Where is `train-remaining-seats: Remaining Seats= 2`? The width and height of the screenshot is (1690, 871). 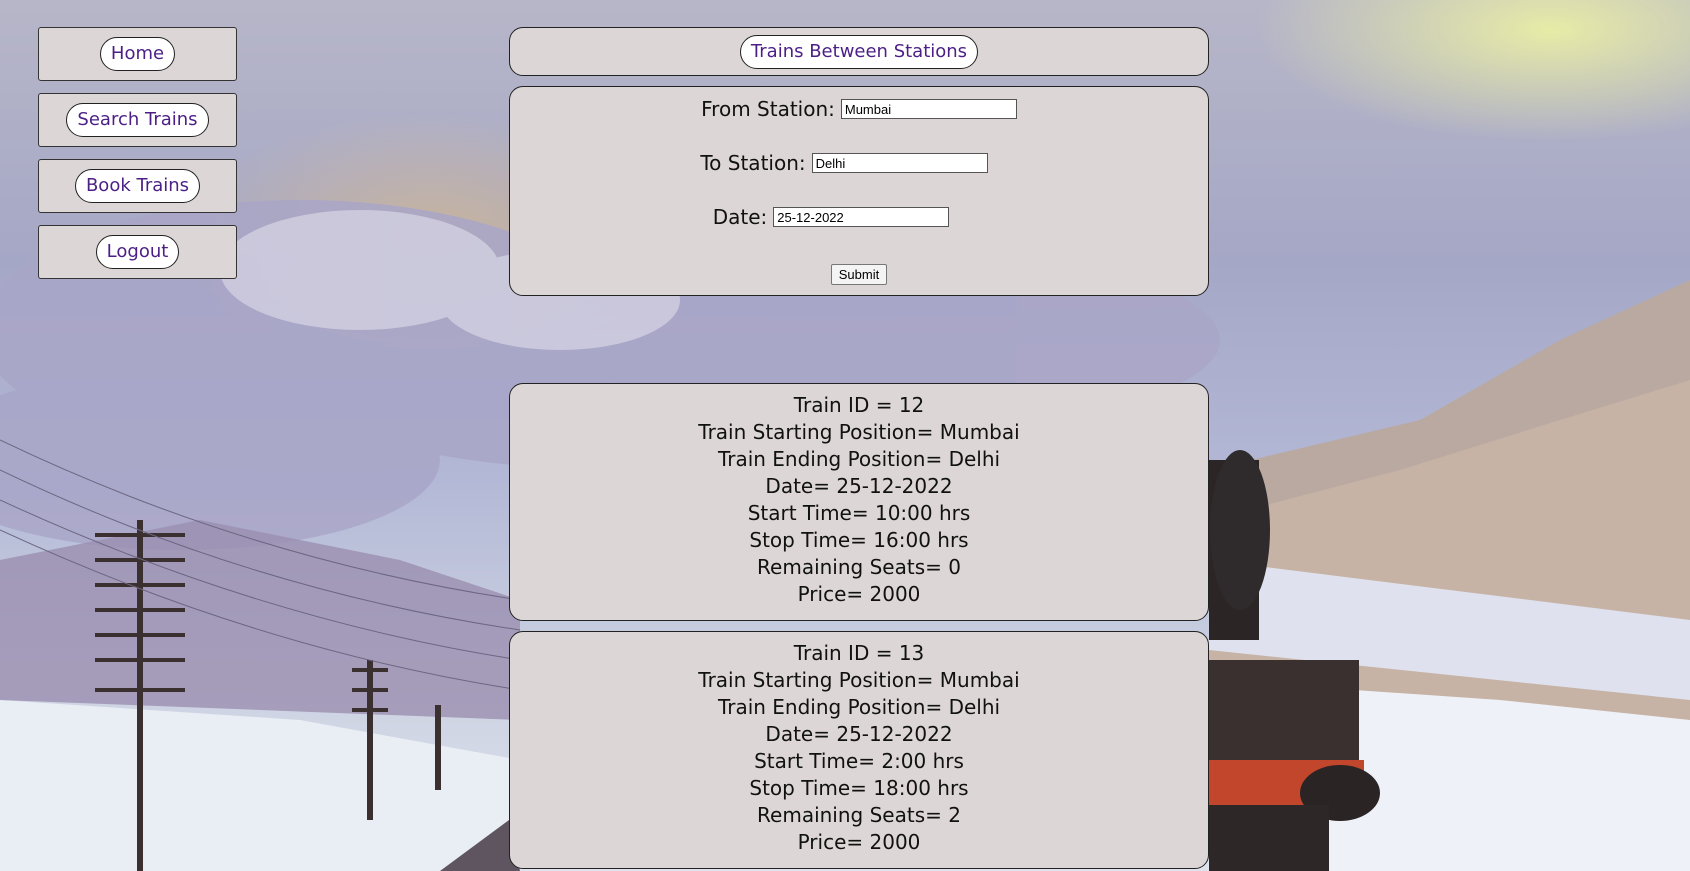 train-remaining-seats: Remaining Seats= 2 is located at coordinates (859, 815).